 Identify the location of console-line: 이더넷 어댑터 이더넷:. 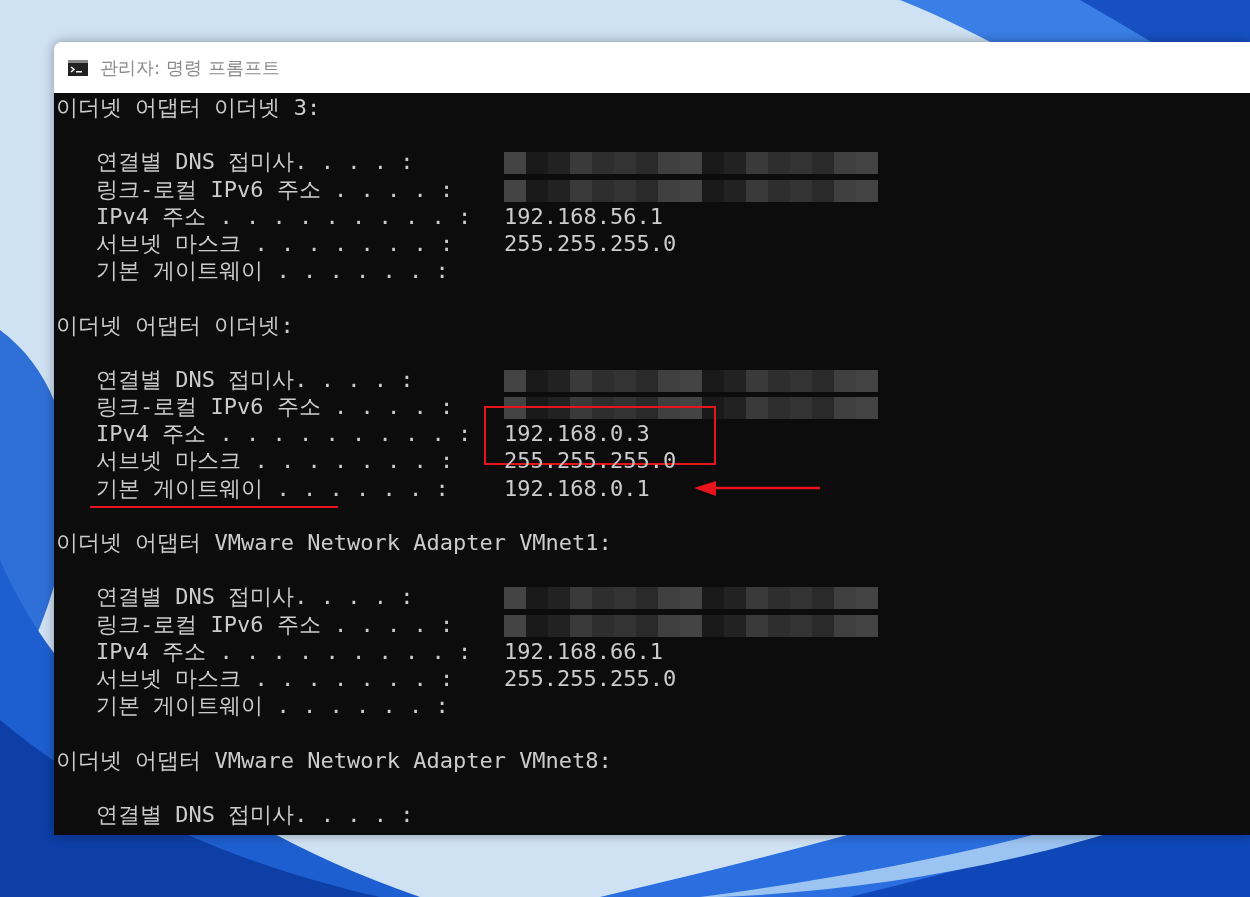
(174, 325).